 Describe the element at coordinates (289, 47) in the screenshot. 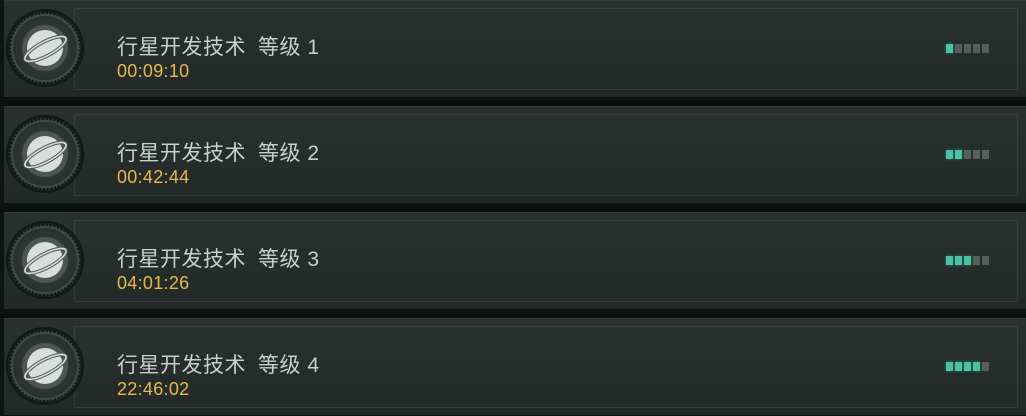

I see `research-level-label: 等级 1` at that location.